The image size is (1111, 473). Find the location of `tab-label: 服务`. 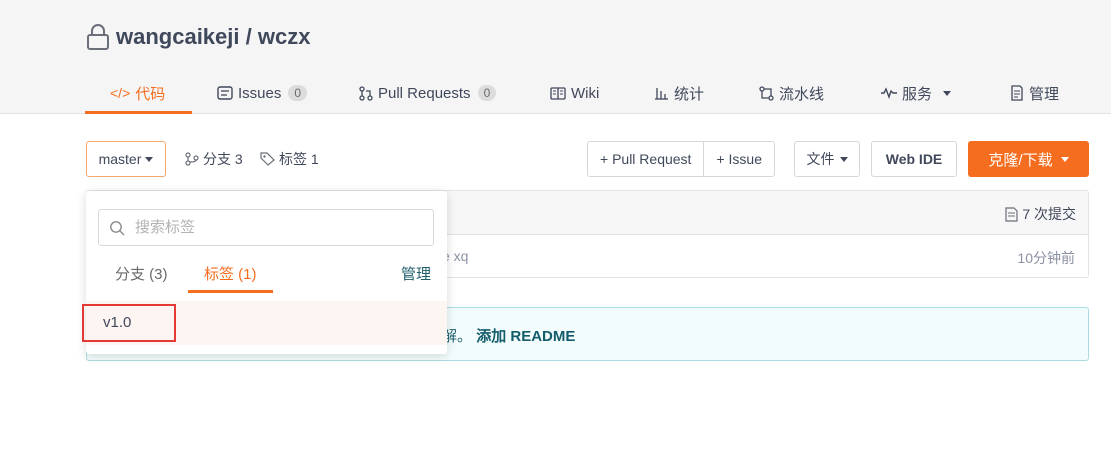

tab-label: 服务 is located at coordinates (917, 94).